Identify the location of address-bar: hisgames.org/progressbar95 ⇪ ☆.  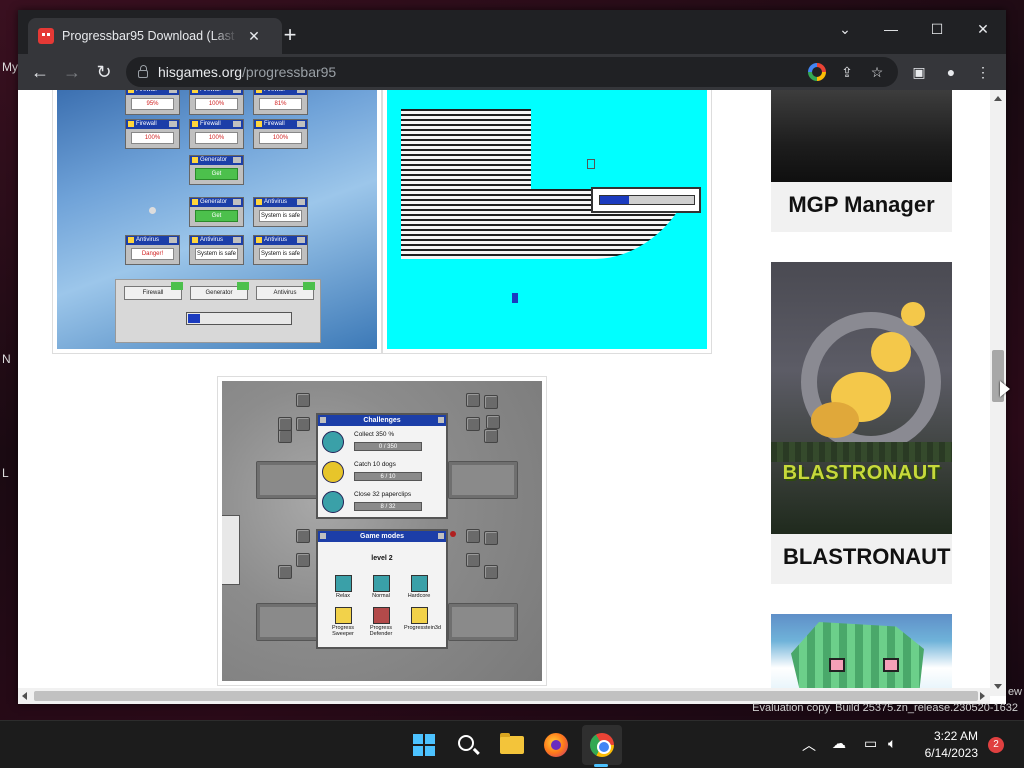
(512, 72).